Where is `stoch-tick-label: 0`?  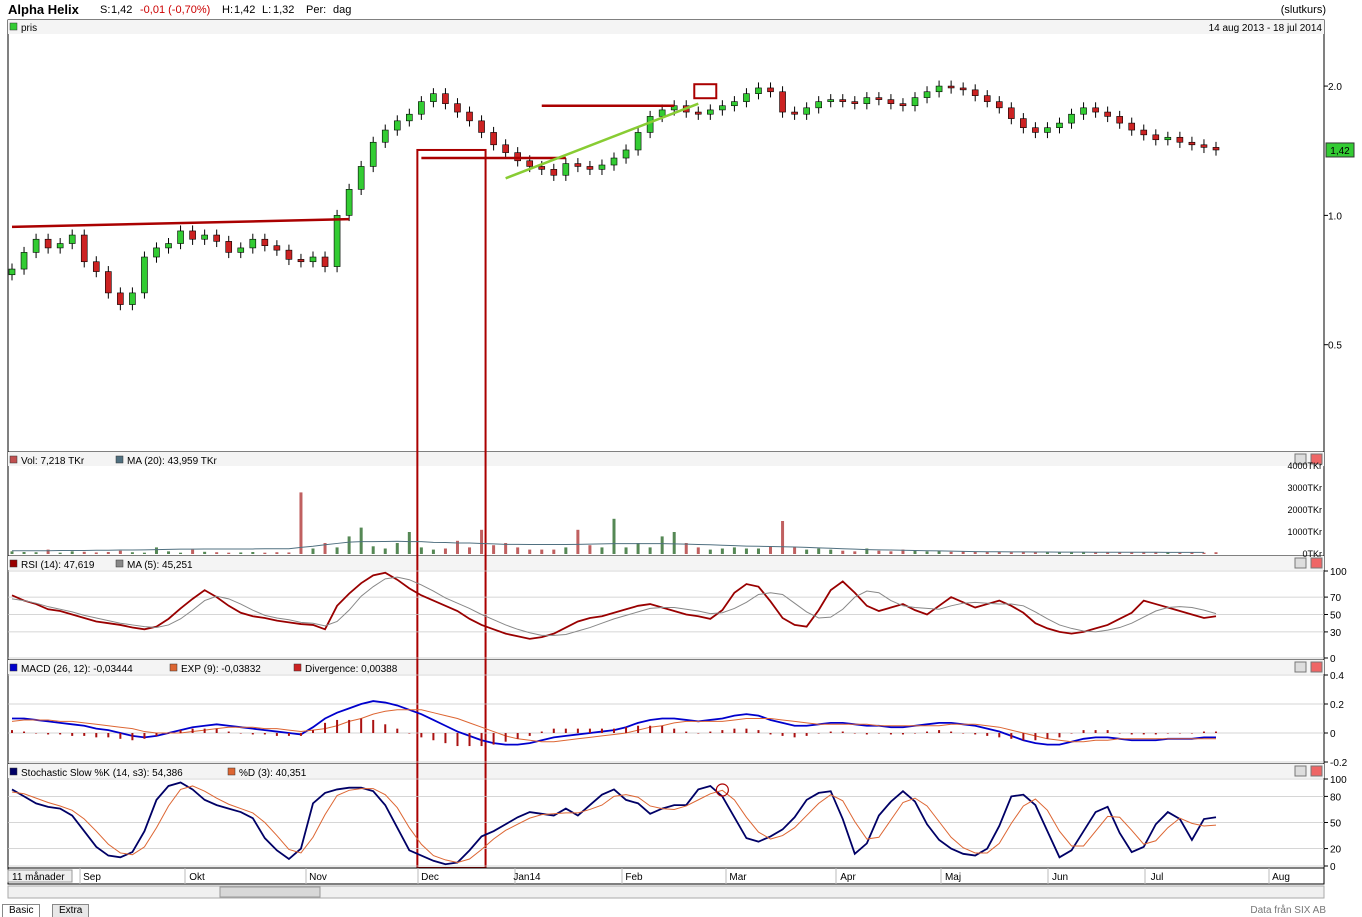 stoch-tick-label: 0 is located at coordinates (1333, 867).